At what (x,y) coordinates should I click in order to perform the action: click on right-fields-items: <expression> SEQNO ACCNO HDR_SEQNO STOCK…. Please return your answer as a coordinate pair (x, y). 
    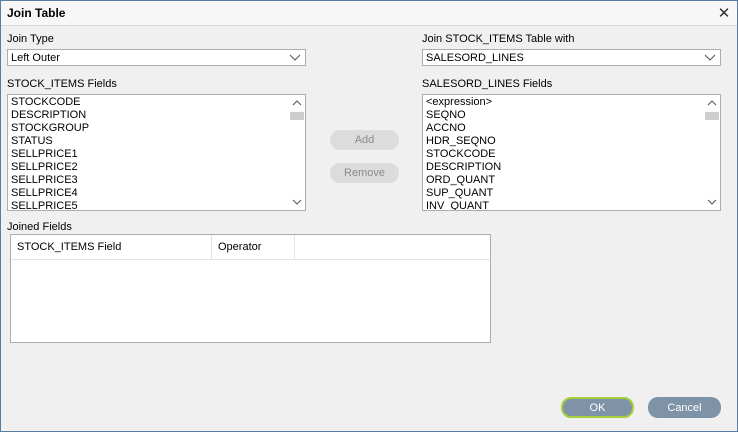
    Looking at the image, I should click on (463, 153).